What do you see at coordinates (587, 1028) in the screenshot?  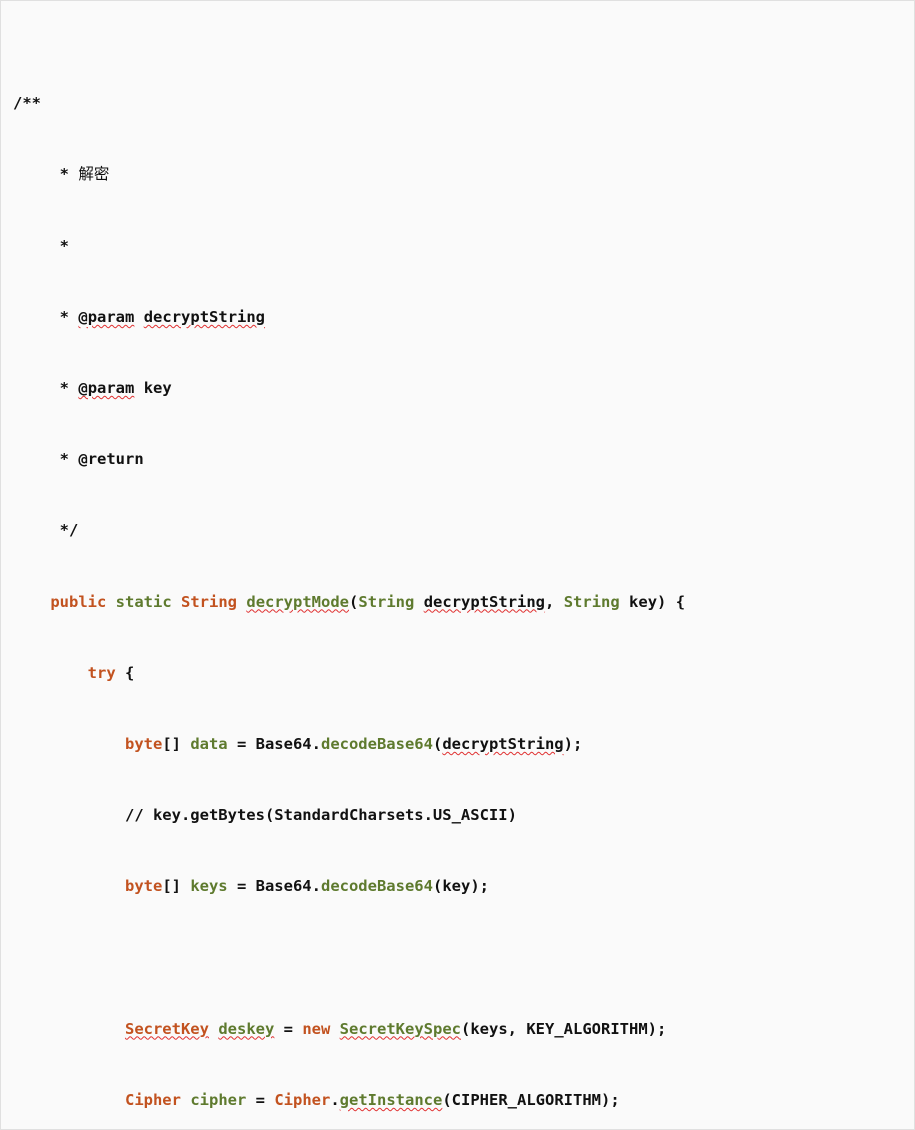 I see `token-const-key-algorithm: KEY_ALGORITHM` at bounding box center [587, 1028].